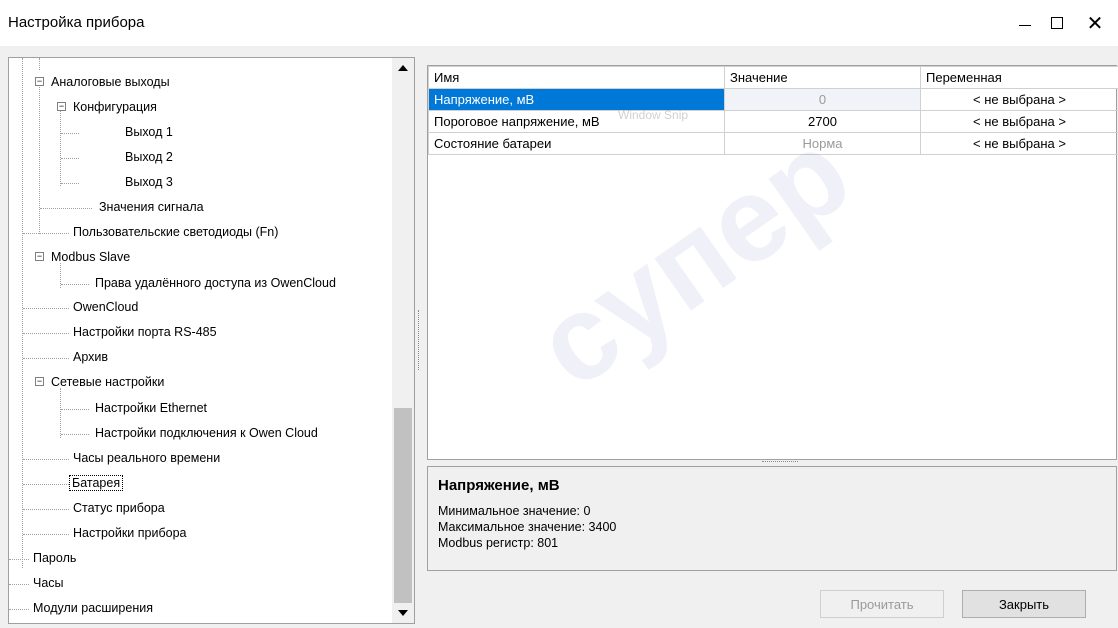 Image resolution: width=1118 pixels, height=628 pixels. I want to click on arrow-up-icon, so click(403, 68).